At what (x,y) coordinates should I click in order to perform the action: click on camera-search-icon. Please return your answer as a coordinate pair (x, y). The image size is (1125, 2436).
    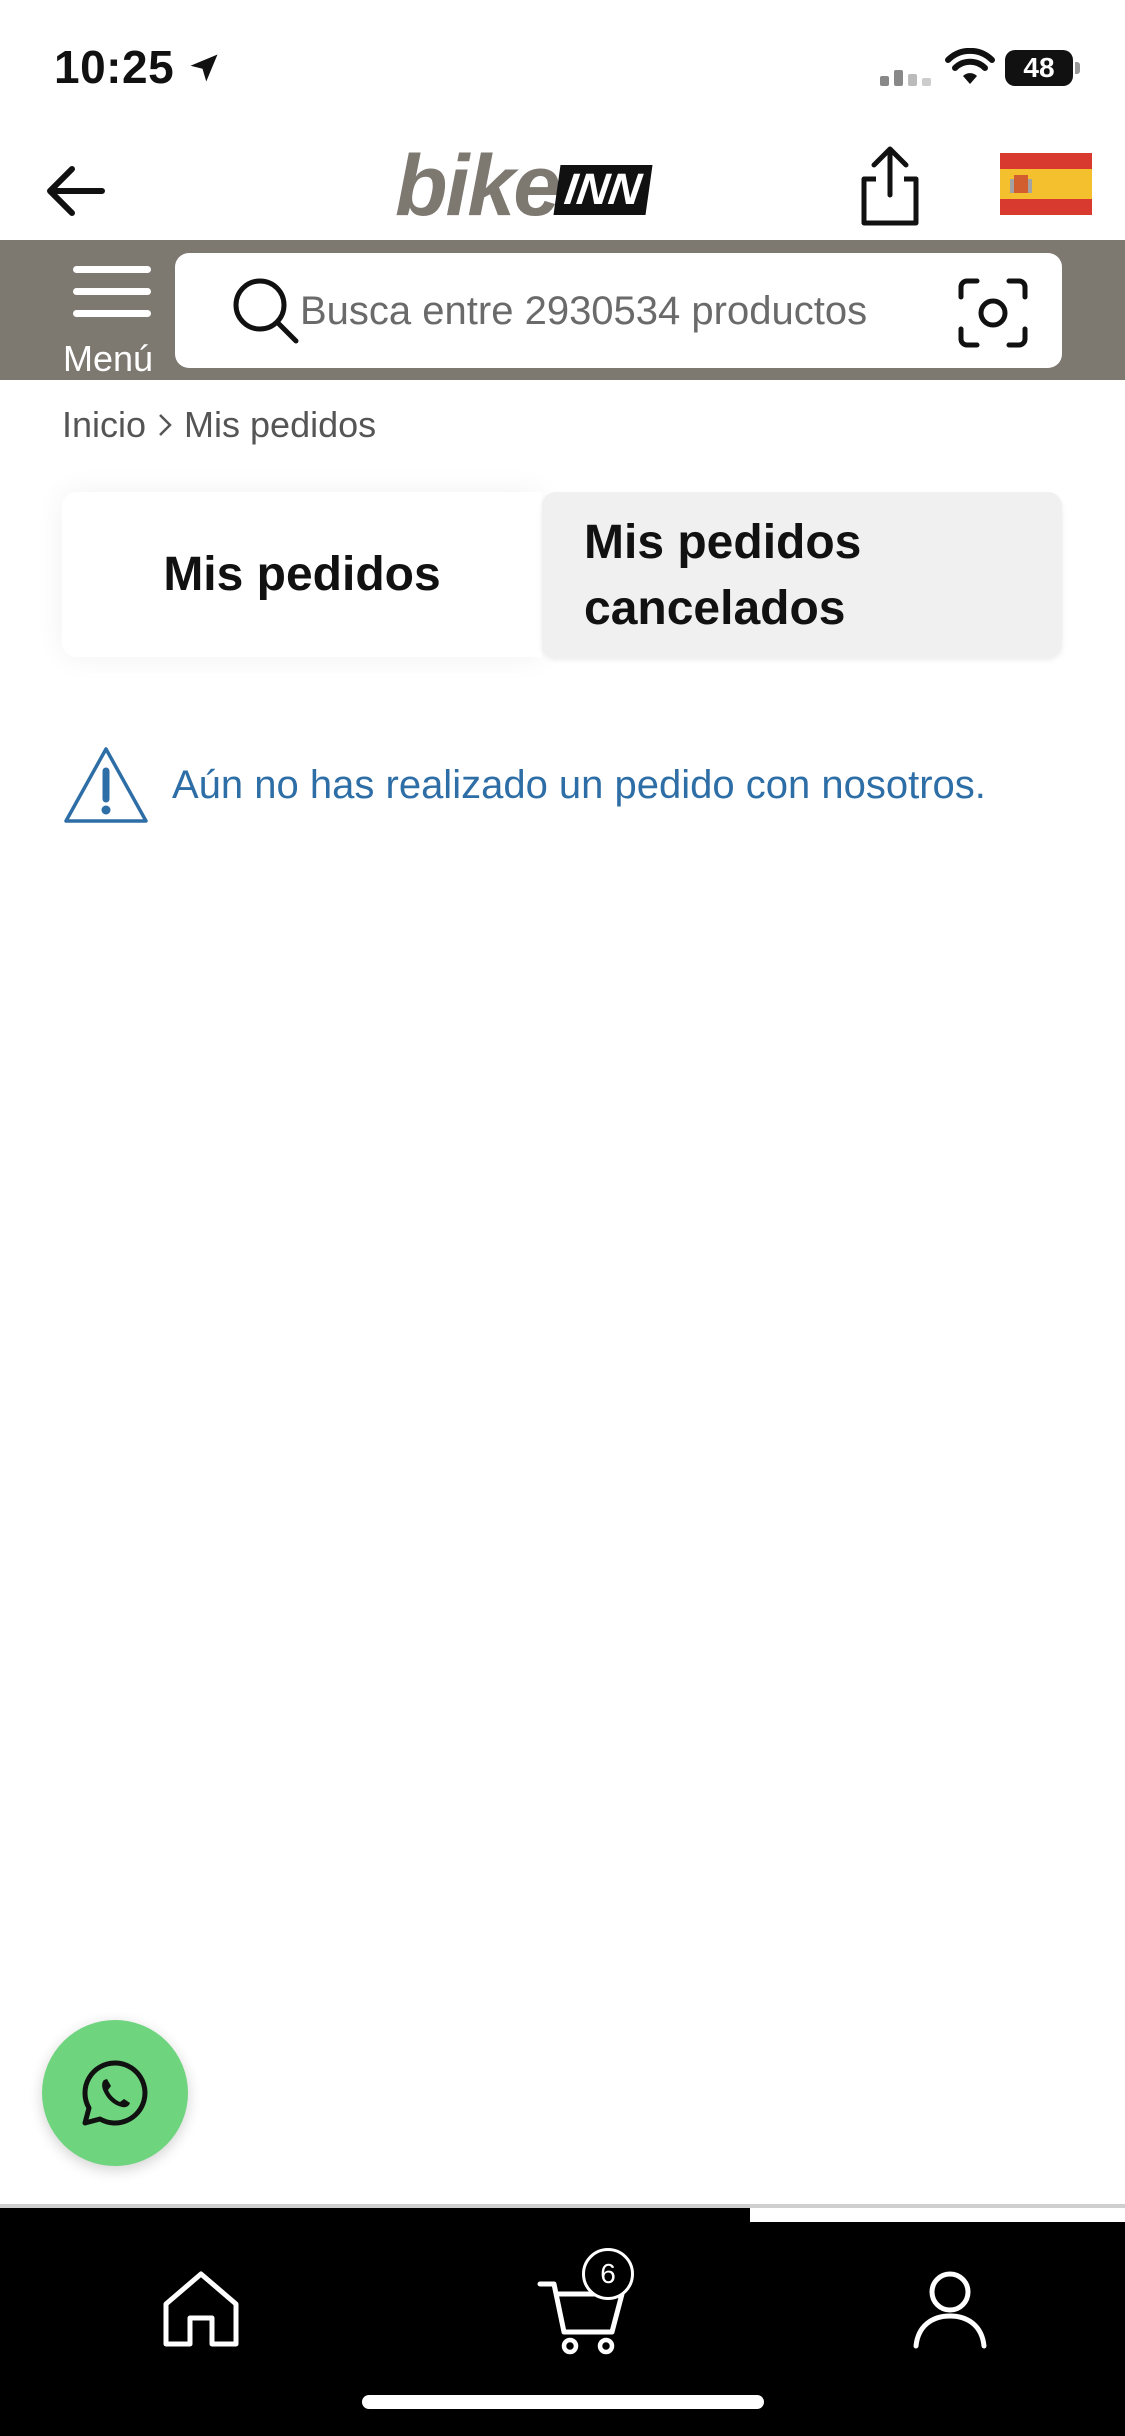
    Looking at the image, I should click on (993, 313).